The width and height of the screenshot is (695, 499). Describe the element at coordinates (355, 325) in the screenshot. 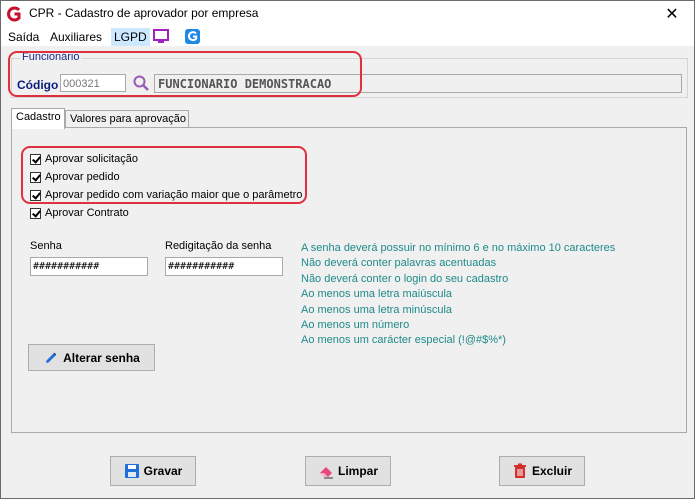

I see `rule-item: Ao menos um número` at that location.